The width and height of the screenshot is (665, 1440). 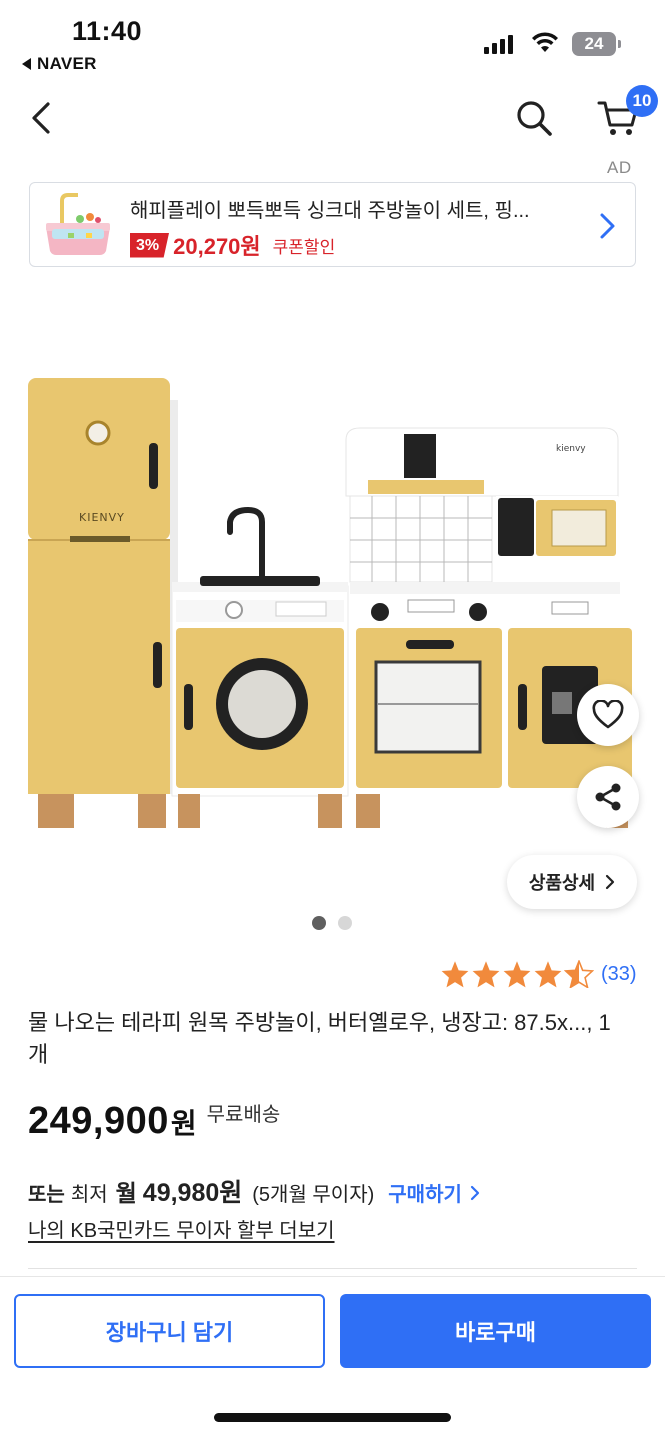 I want to click on pagination-dot, so click(x=345, y=923).